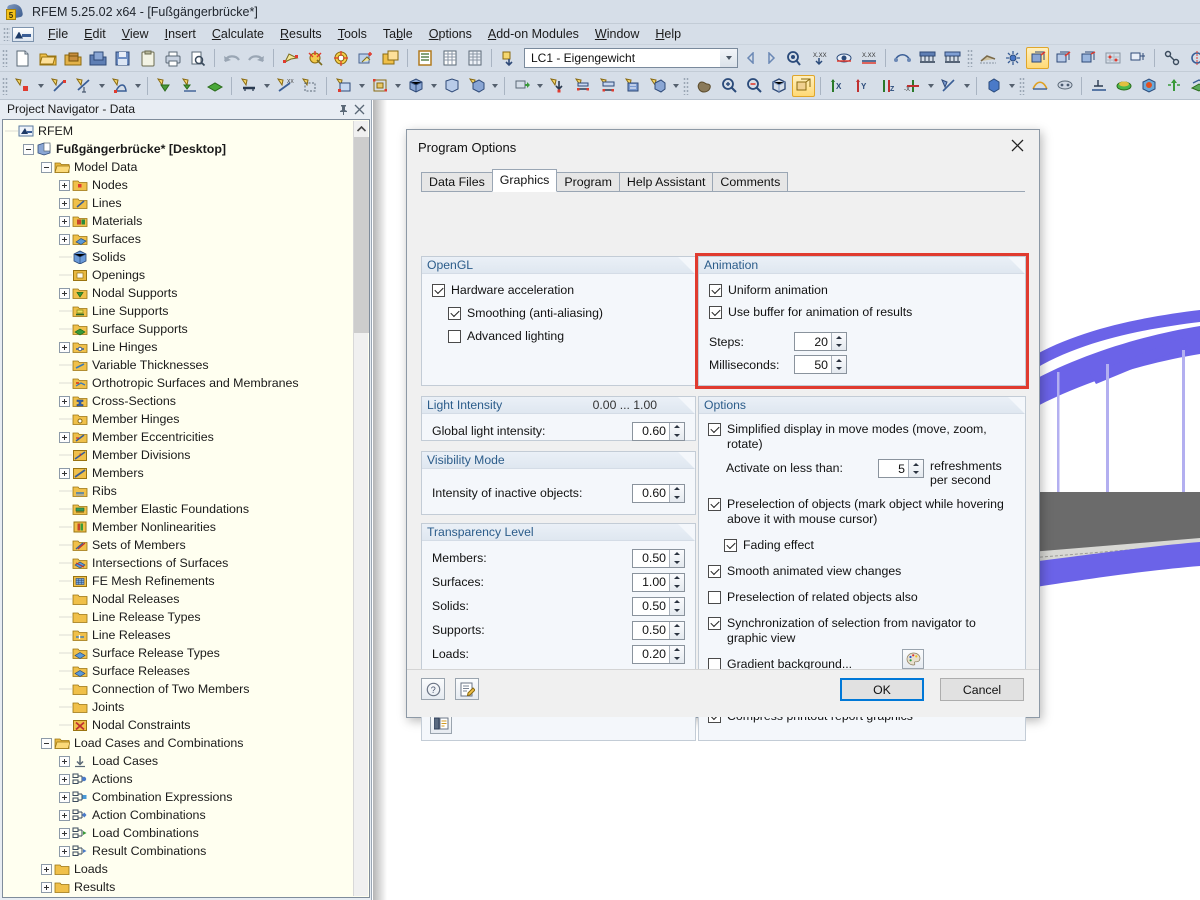 The image size is (1200, 900). I want to click on new-imperfection-button, so click(657, 86).